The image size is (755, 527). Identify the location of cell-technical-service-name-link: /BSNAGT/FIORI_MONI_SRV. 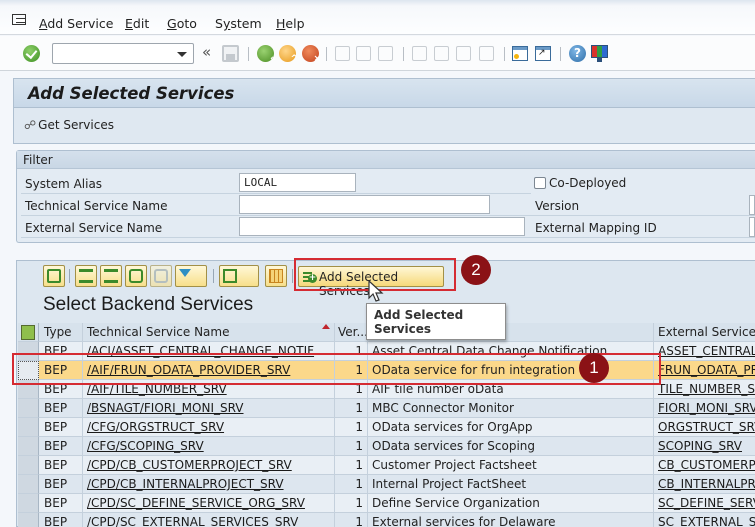
(165, 408).